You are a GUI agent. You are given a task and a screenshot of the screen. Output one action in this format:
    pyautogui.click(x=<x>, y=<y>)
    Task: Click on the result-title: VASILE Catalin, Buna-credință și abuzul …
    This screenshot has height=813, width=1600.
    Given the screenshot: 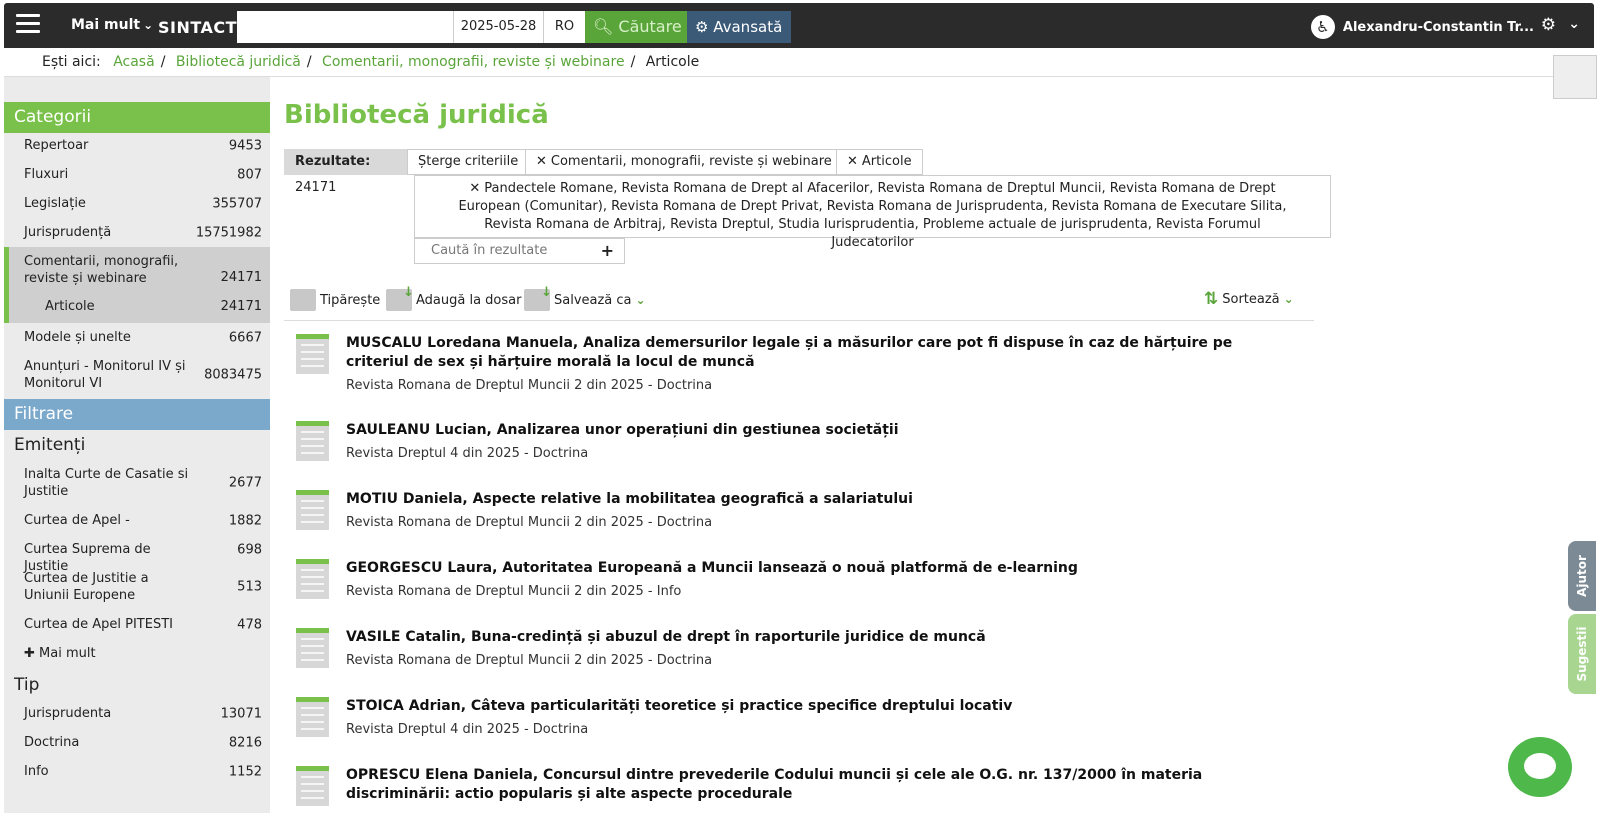 What is the action you would take?
    pyautogui.click(x=816, y=637)
    